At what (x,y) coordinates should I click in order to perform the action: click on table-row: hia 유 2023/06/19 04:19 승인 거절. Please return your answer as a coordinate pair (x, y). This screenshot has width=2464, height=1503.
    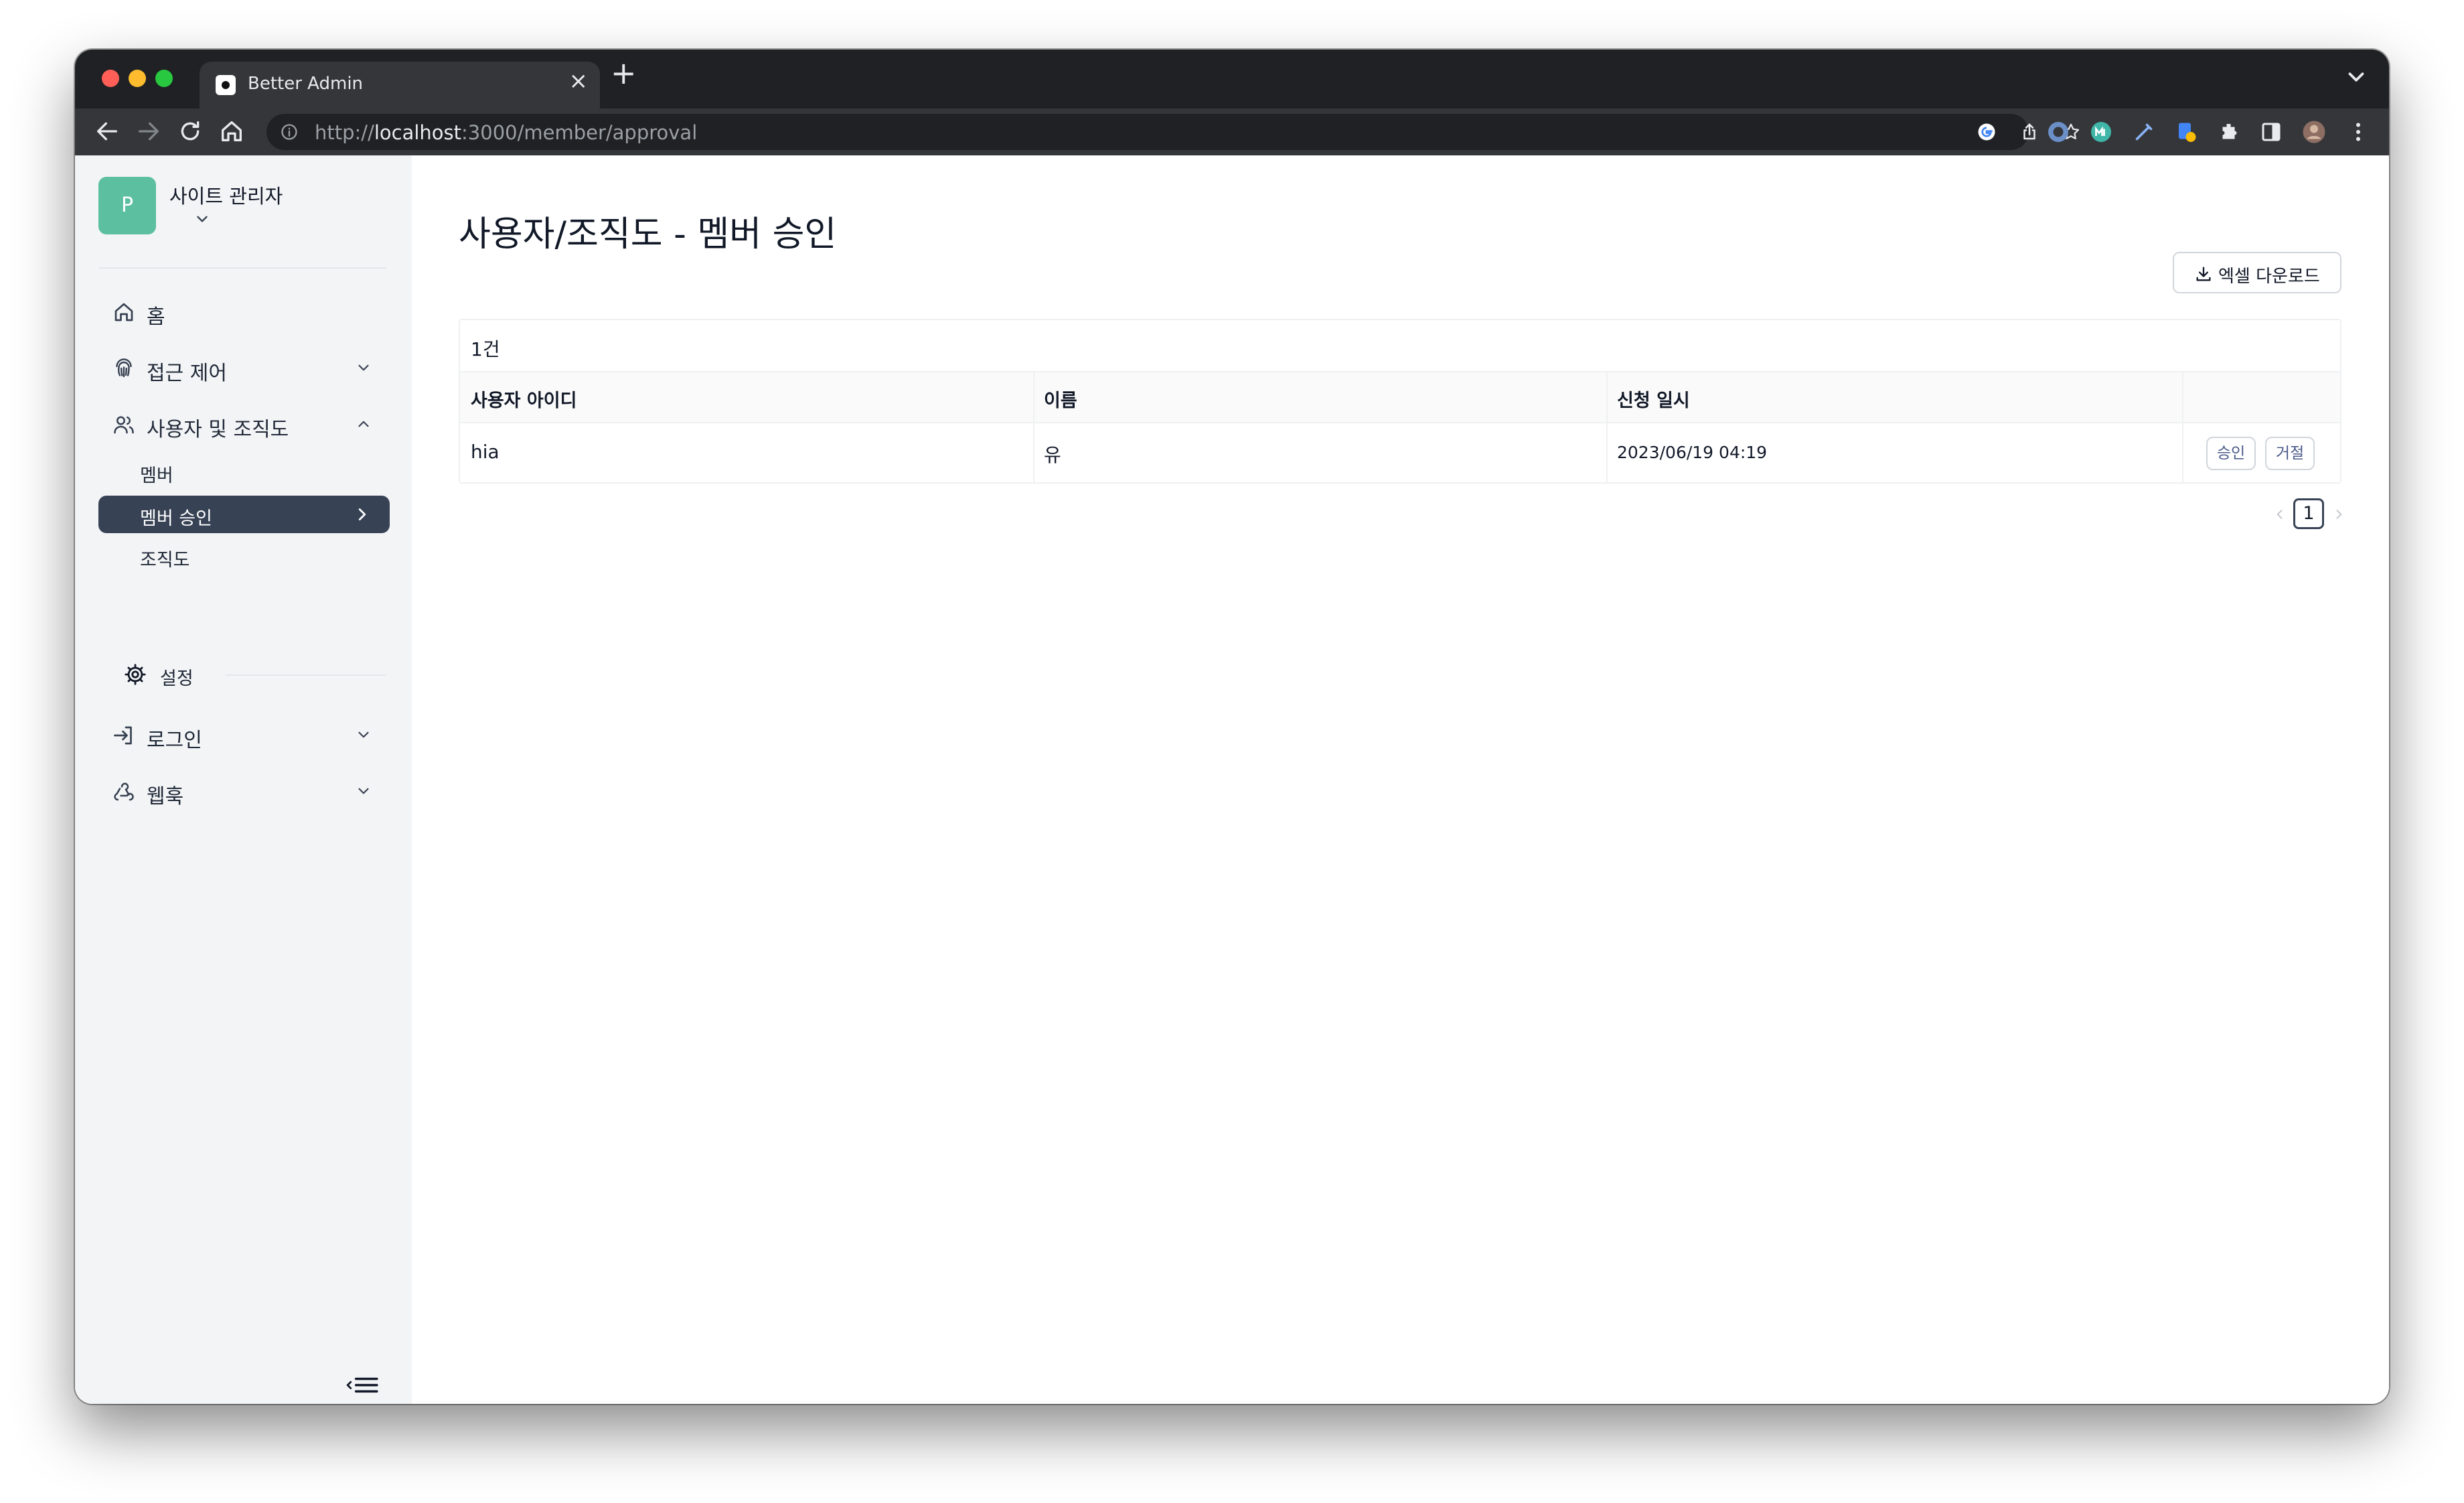
    Looking at the image, I should click on (1400, 452).